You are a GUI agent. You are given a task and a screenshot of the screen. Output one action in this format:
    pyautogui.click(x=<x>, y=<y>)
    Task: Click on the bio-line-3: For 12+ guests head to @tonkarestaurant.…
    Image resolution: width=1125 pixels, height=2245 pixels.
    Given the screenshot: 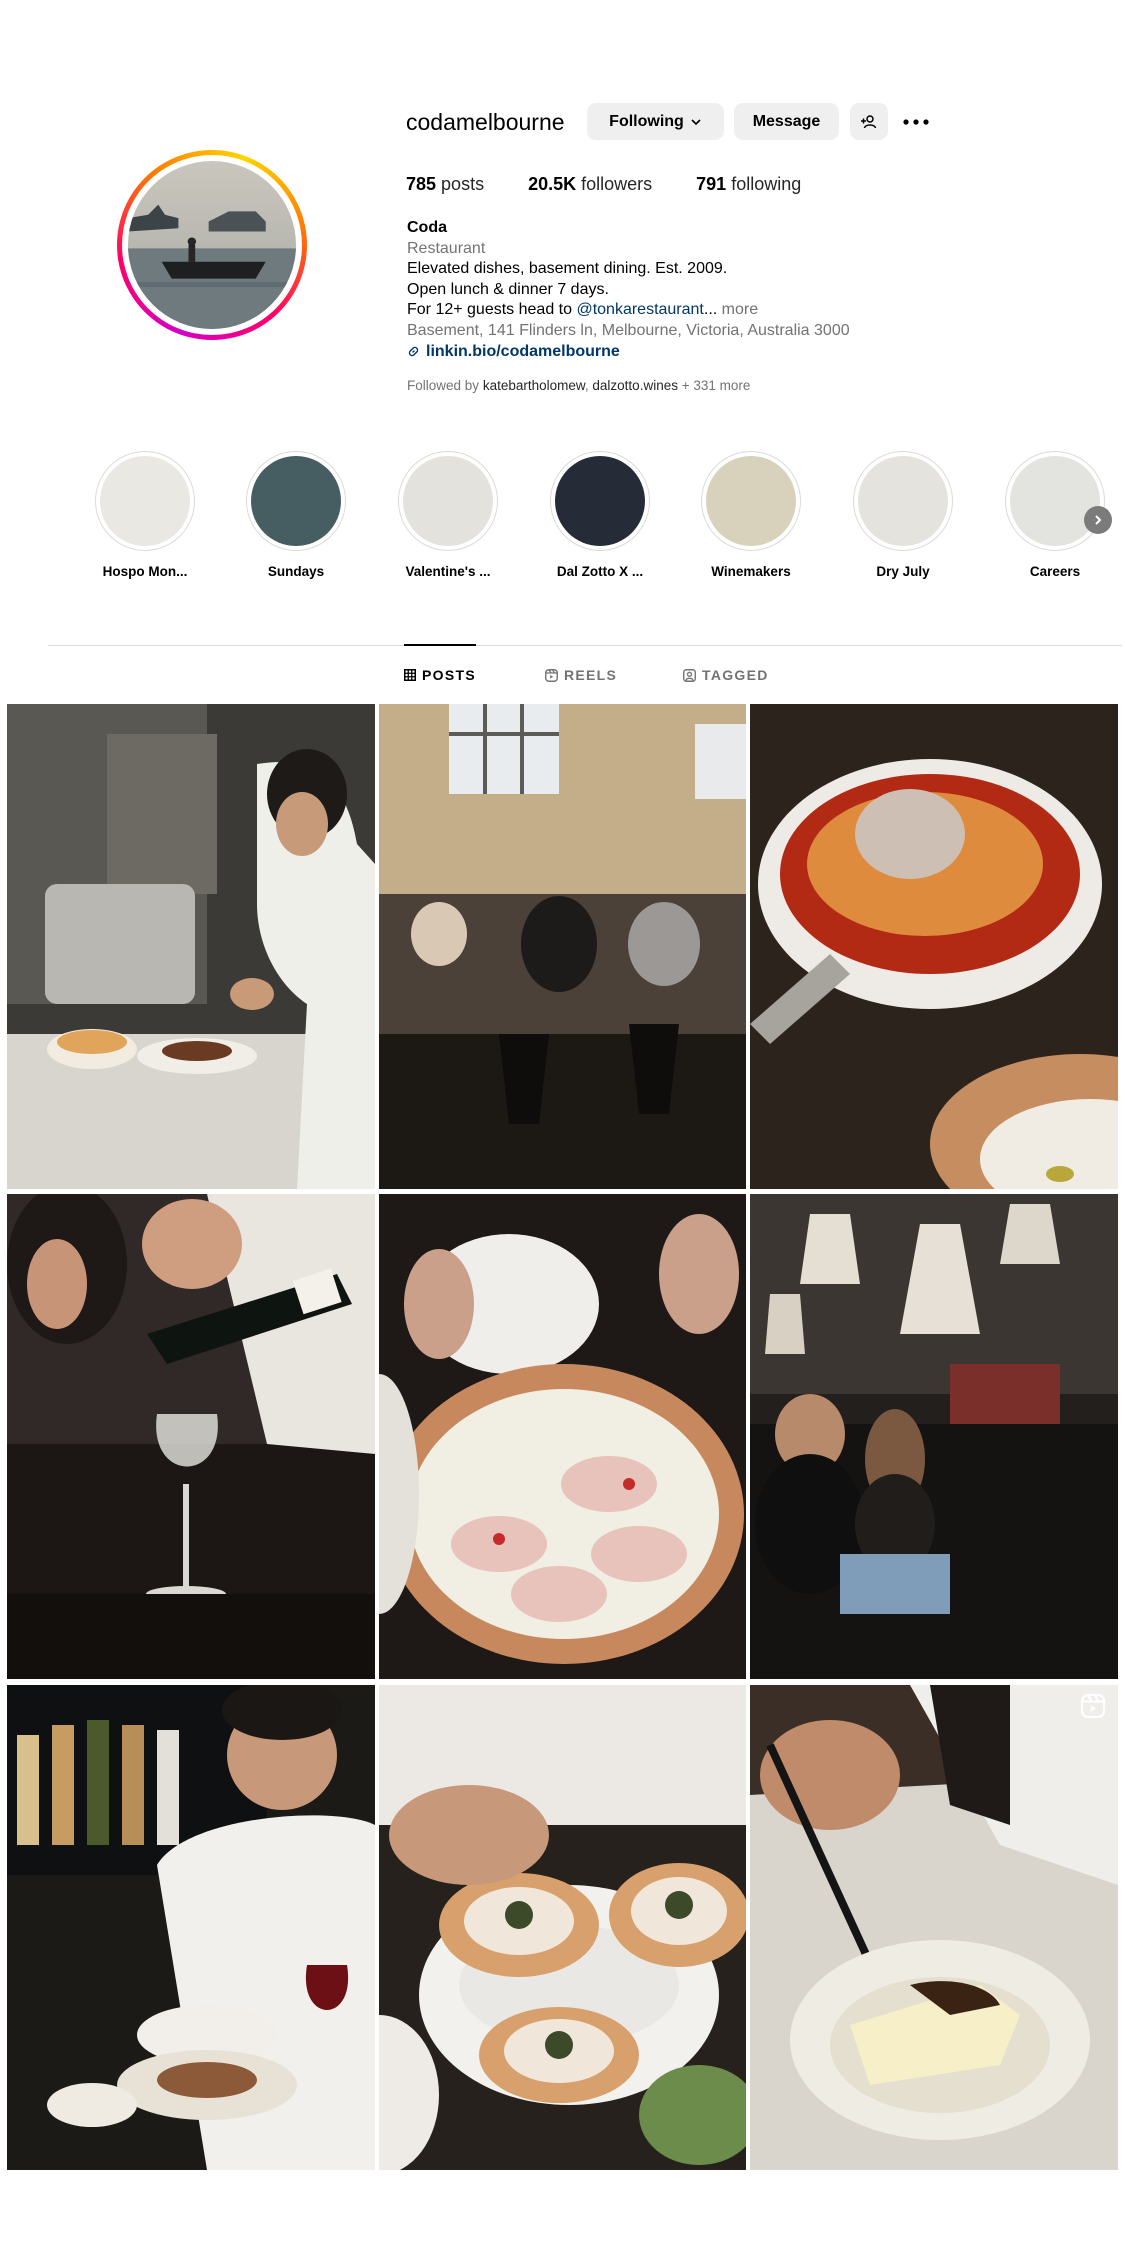 What is the action you would take?
    pyautogui.click(x=667, y=310)
    